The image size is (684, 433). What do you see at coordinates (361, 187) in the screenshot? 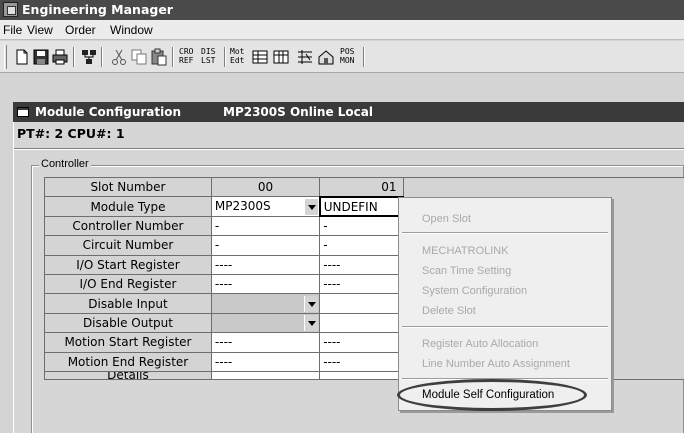
I see `slot-01-header: 01` at bounding box center [361, 187].